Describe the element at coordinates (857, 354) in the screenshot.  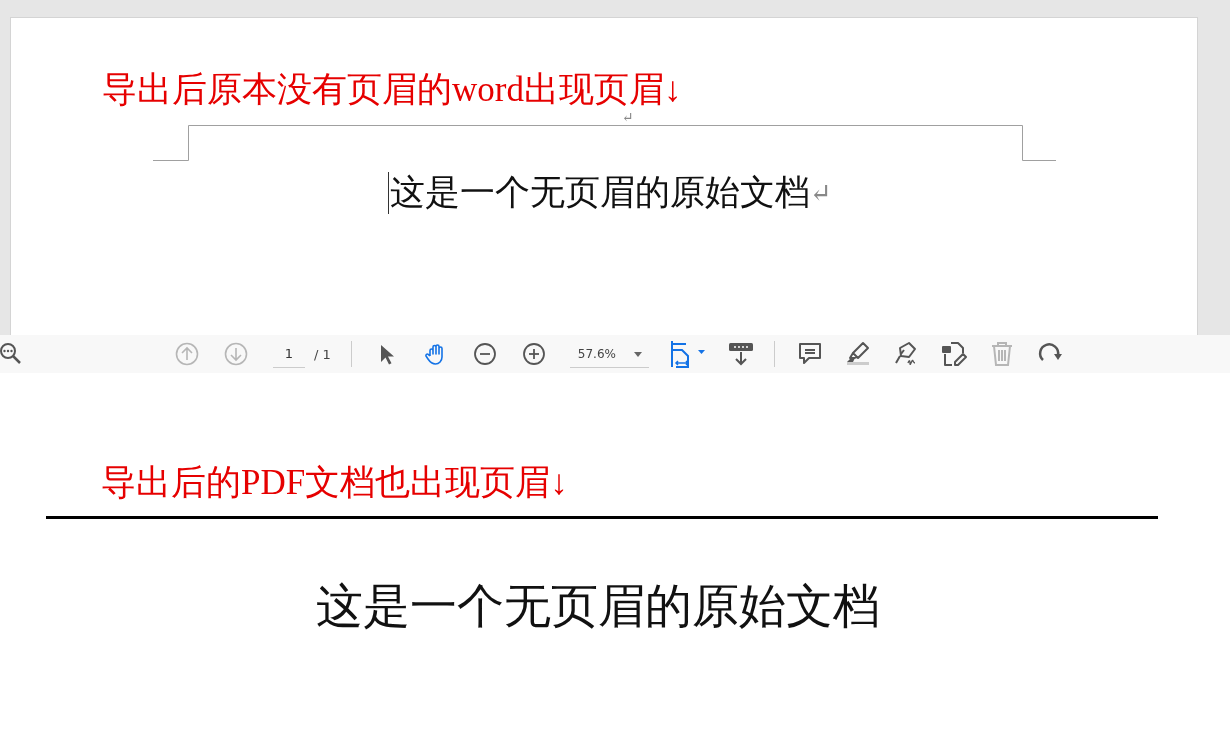
I see `highlighter-icon` at that location.